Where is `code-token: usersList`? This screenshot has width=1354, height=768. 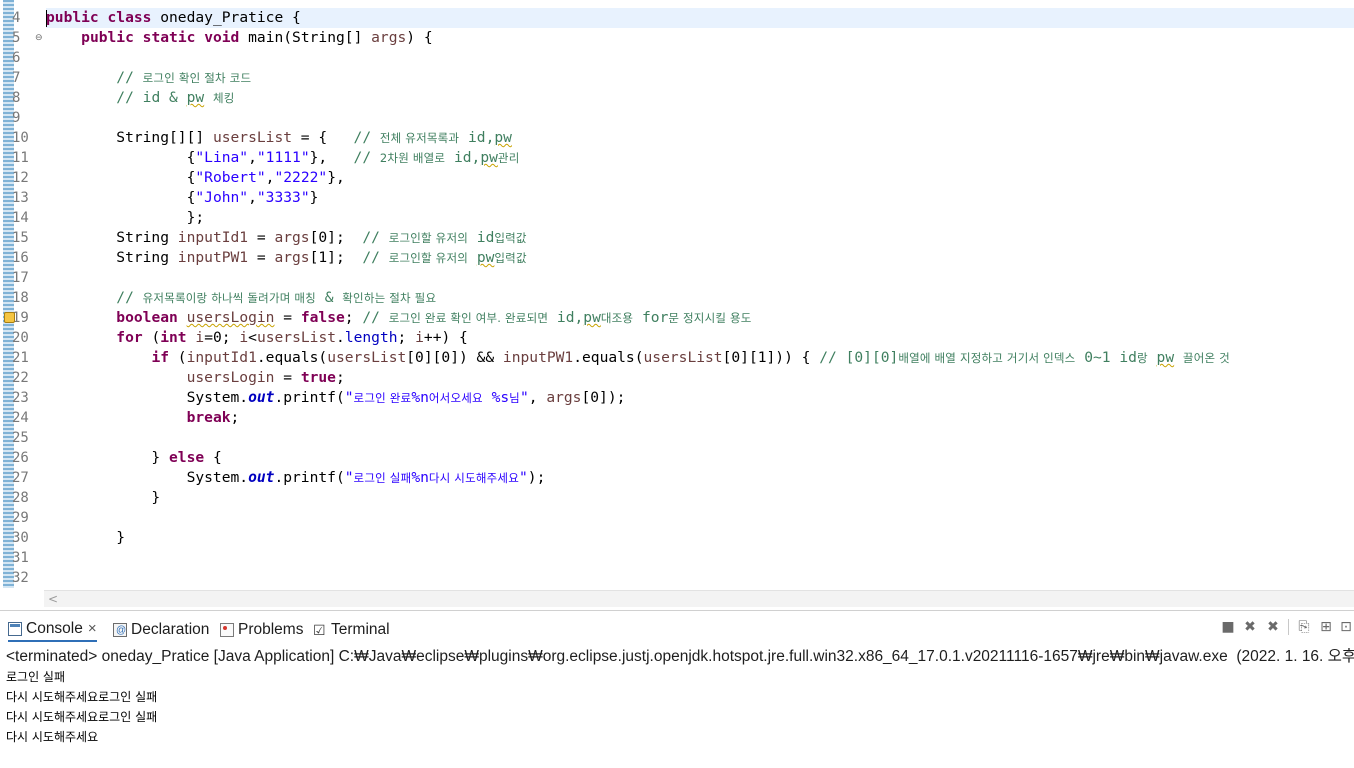
code-token: usersList is located at coordinates (296, 337).